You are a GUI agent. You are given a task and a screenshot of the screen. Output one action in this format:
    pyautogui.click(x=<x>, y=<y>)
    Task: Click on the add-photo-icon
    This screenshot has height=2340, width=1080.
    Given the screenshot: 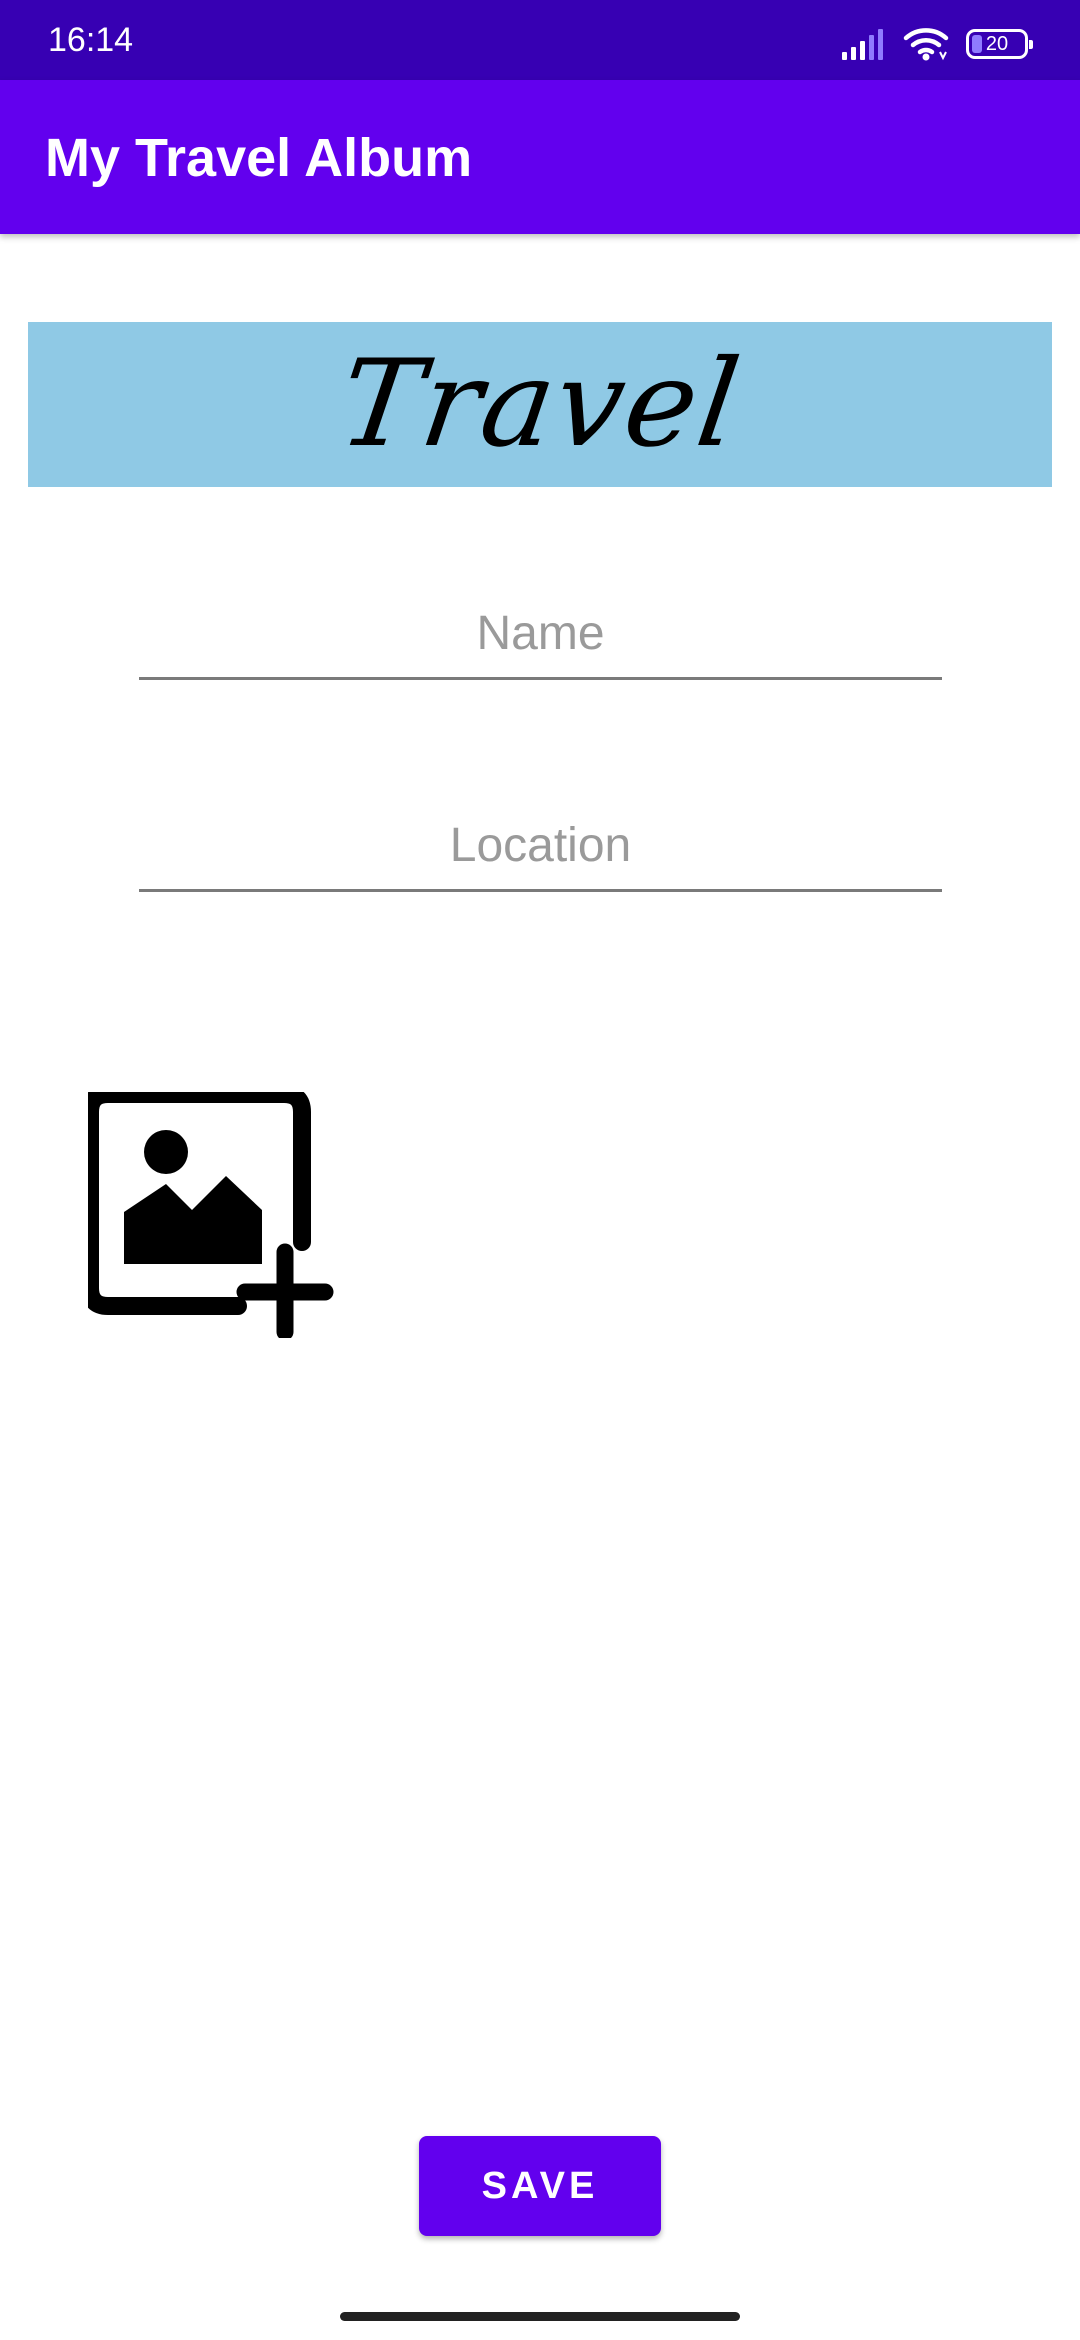 What is the action you would take?
    pyautogui.click(x=207, y=1213)
    